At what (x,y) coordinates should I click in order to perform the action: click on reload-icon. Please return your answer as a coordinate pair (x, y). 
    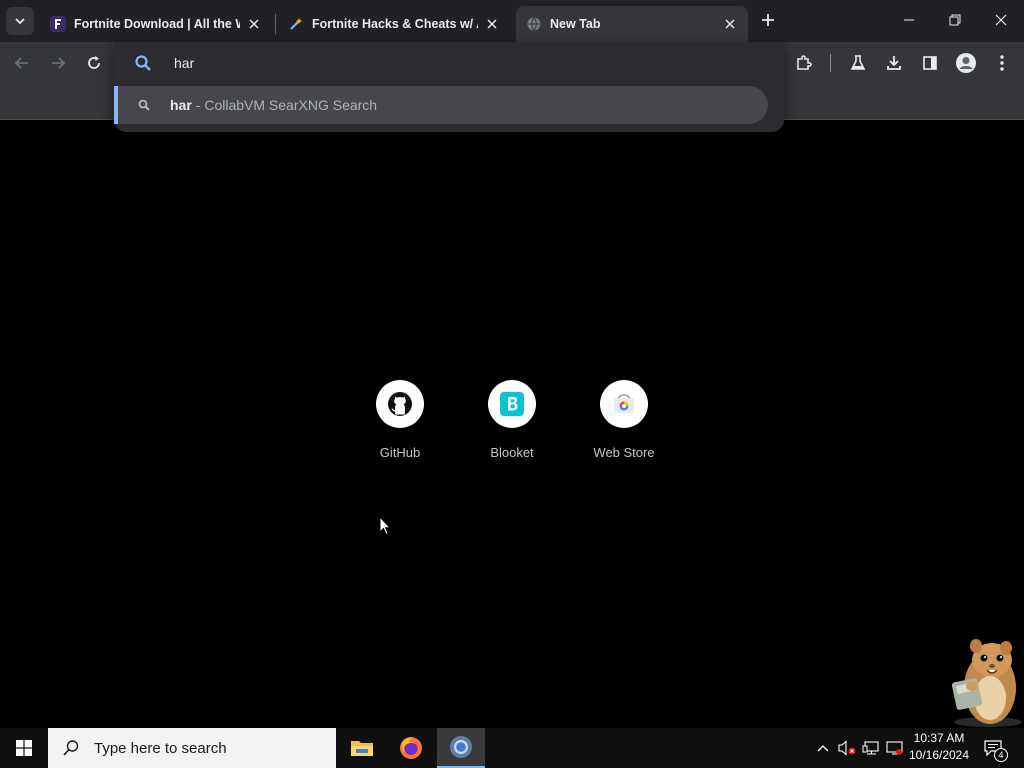
    Looking at the image, I should click on (94, 62).